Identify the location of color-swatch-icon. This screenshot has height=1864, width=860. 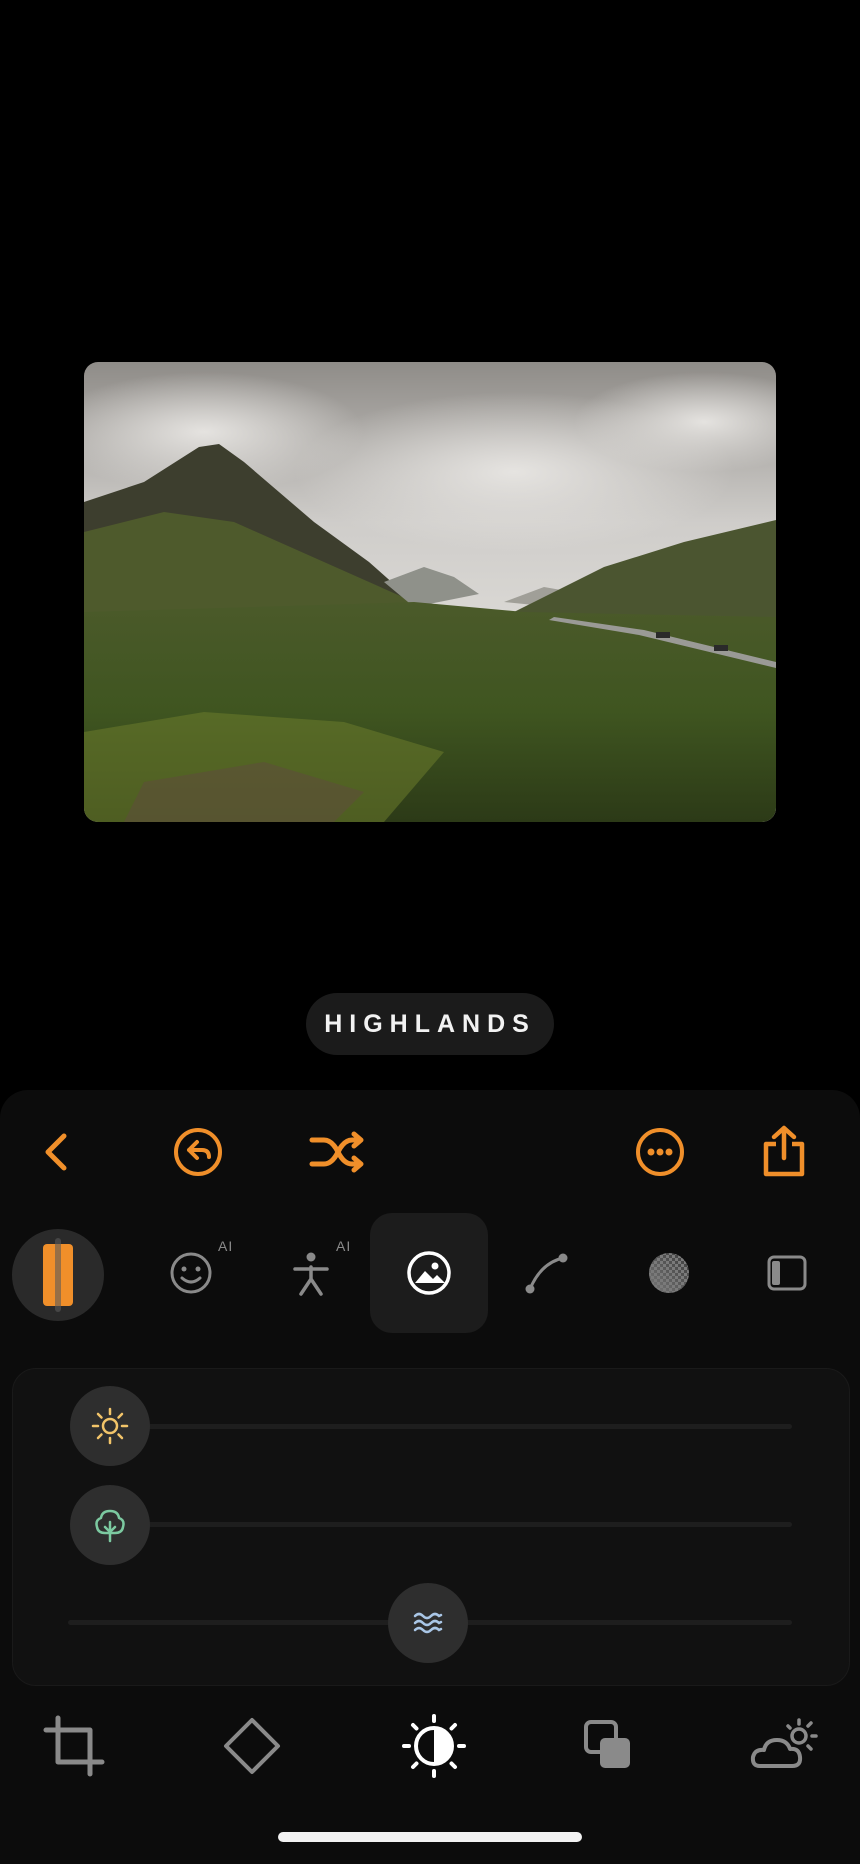
(58, 1275).